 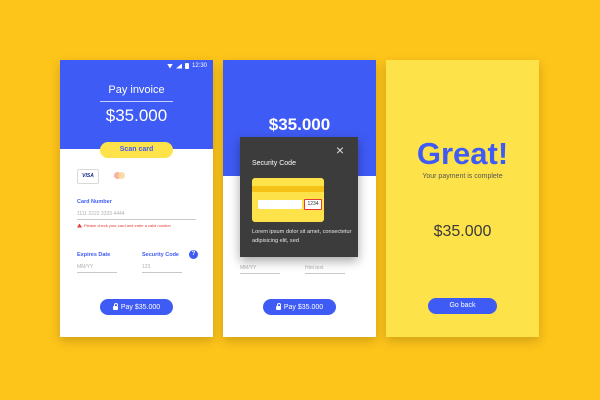 I want to click on magnetic-strip, so click(x=288, y=189).